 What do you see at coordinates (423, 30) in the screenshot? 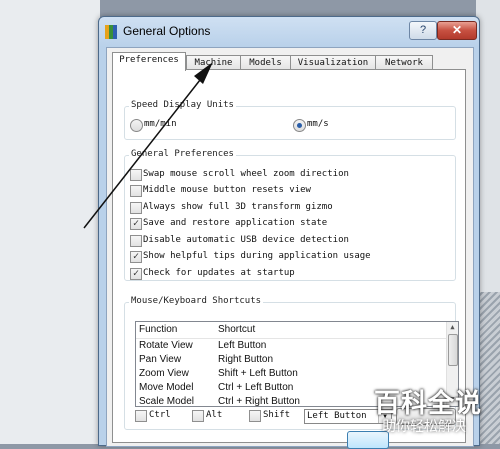
I see `help-button: ?` at bounding box center [423, 30].